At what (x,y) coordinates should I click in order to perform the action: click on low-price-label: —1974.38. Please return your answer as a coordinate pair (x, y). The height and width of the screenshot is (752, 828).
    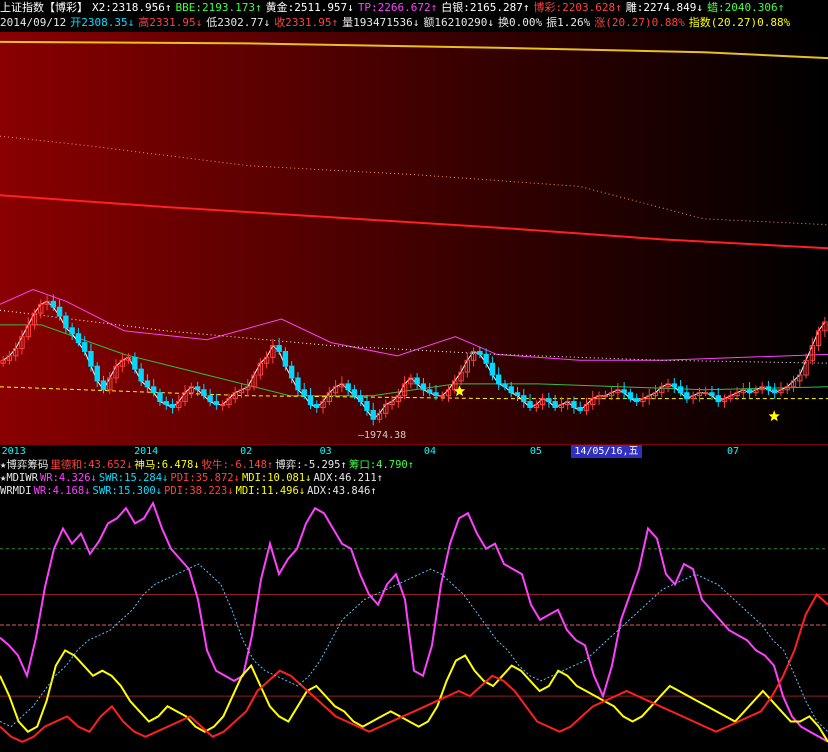
    Looking at the image, I should click on (382, 435).